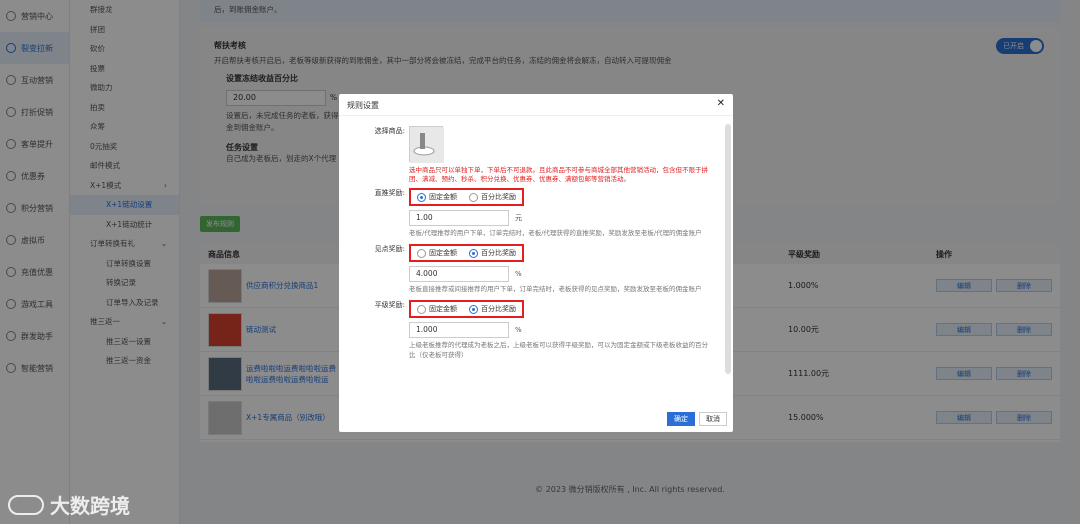 This screenshot has height=524, width=1080. I want to click on direct-percent-radio: 百分比奖励, so click(492, 197).